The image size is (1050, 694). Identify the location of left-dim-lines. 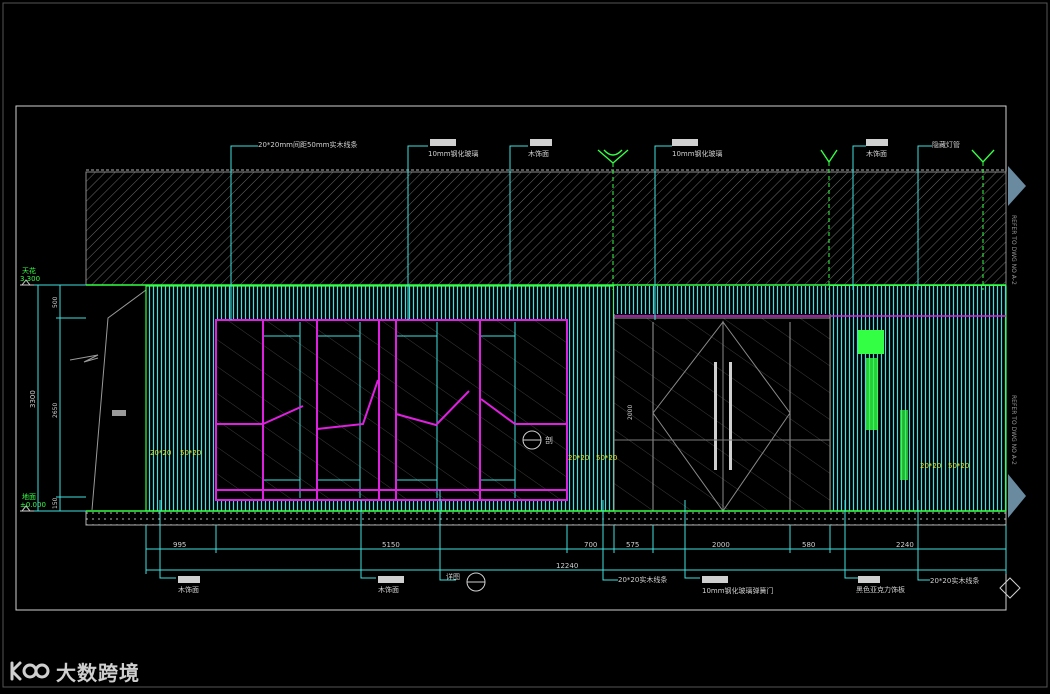
(60, 398).